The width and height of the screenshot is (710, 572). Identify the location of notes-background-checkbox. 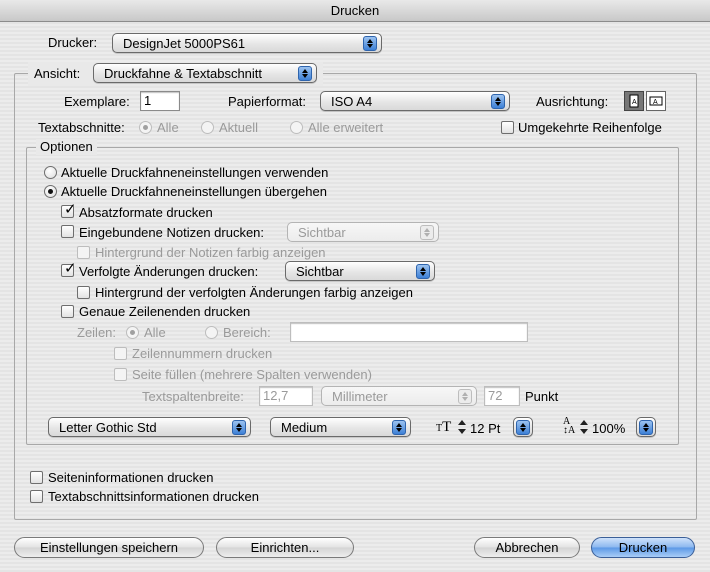
(83, 252).